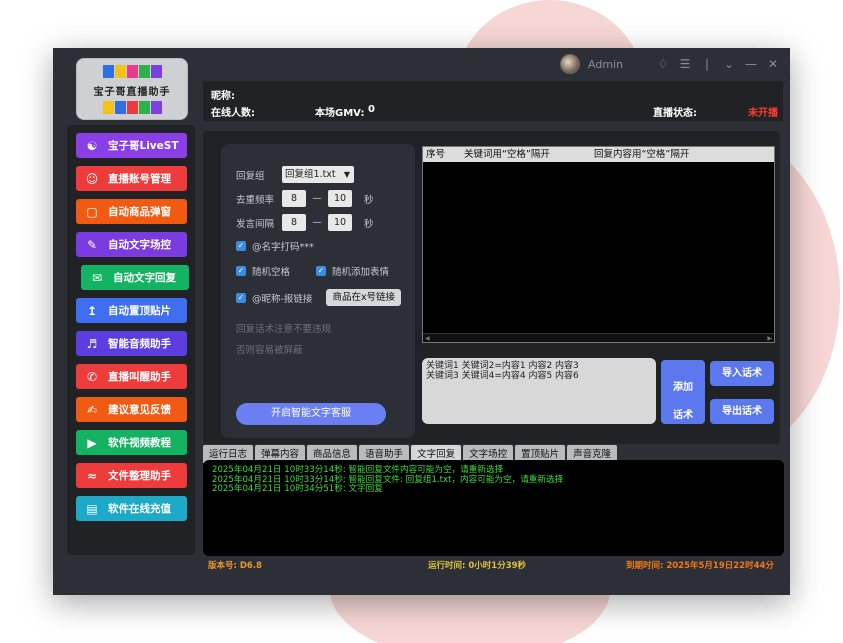 The height and width of the screenshot is (643, 843). Describe the element at coordinates (250, 176) in the screenshot. I see `reply-group-label: 回复组` at that location.